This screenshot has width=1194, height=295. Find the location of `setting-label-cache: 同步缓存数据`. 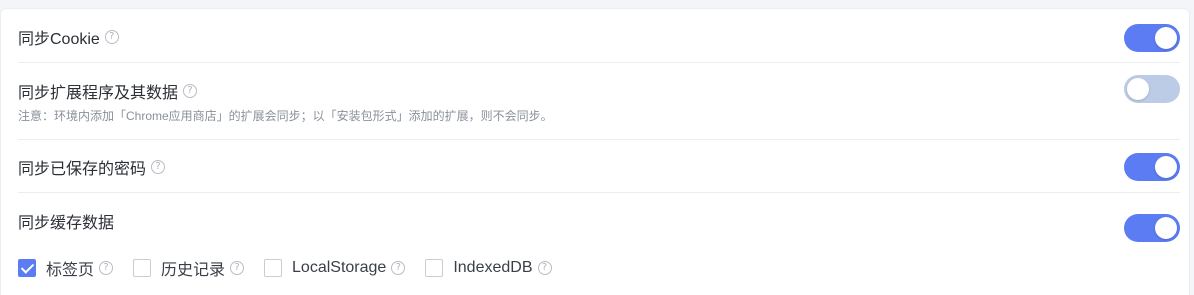

setting-label-cache: 同步缓存数据 is located at coordinates (66, 223).